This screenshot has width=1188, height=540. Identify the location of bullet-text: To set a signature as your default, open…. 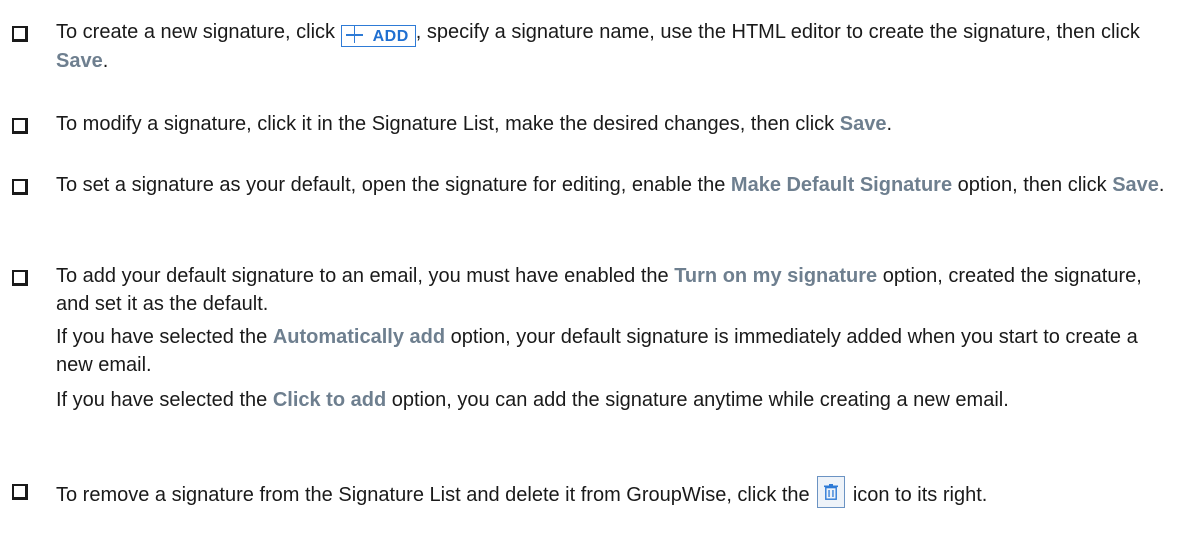
(610, 185).